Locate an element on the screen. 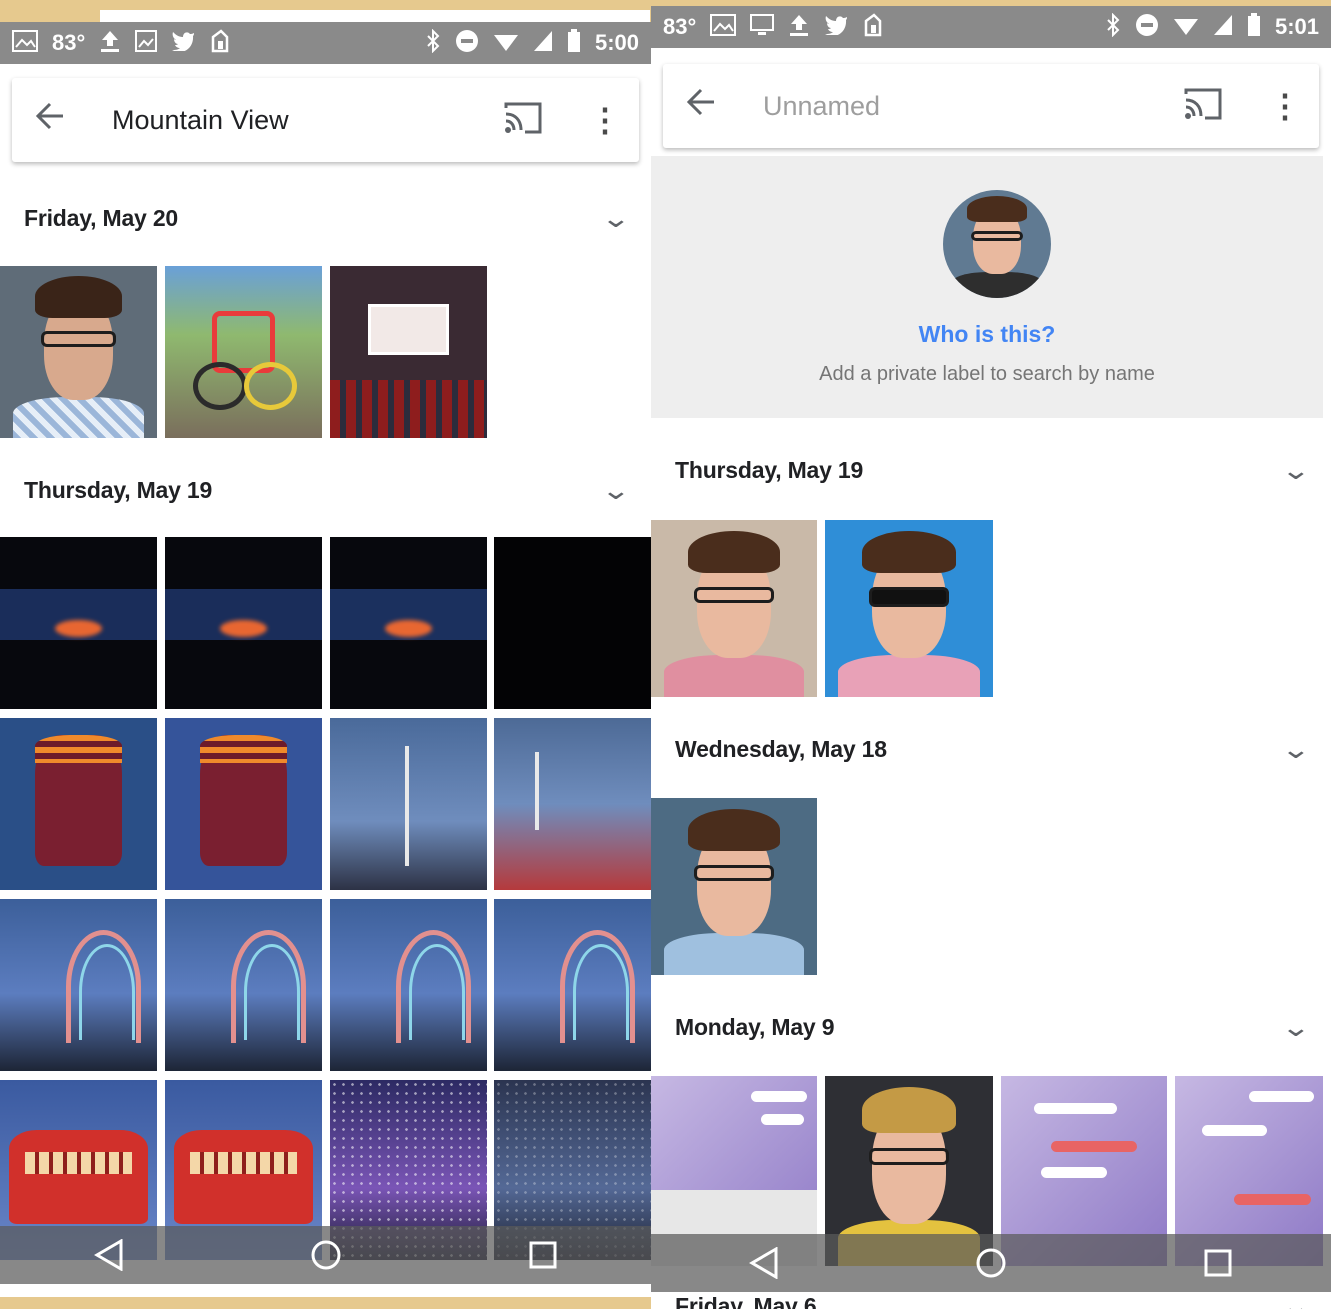  name-app-bar: Unnamed ⋮ is located at coordinates (991, 106).